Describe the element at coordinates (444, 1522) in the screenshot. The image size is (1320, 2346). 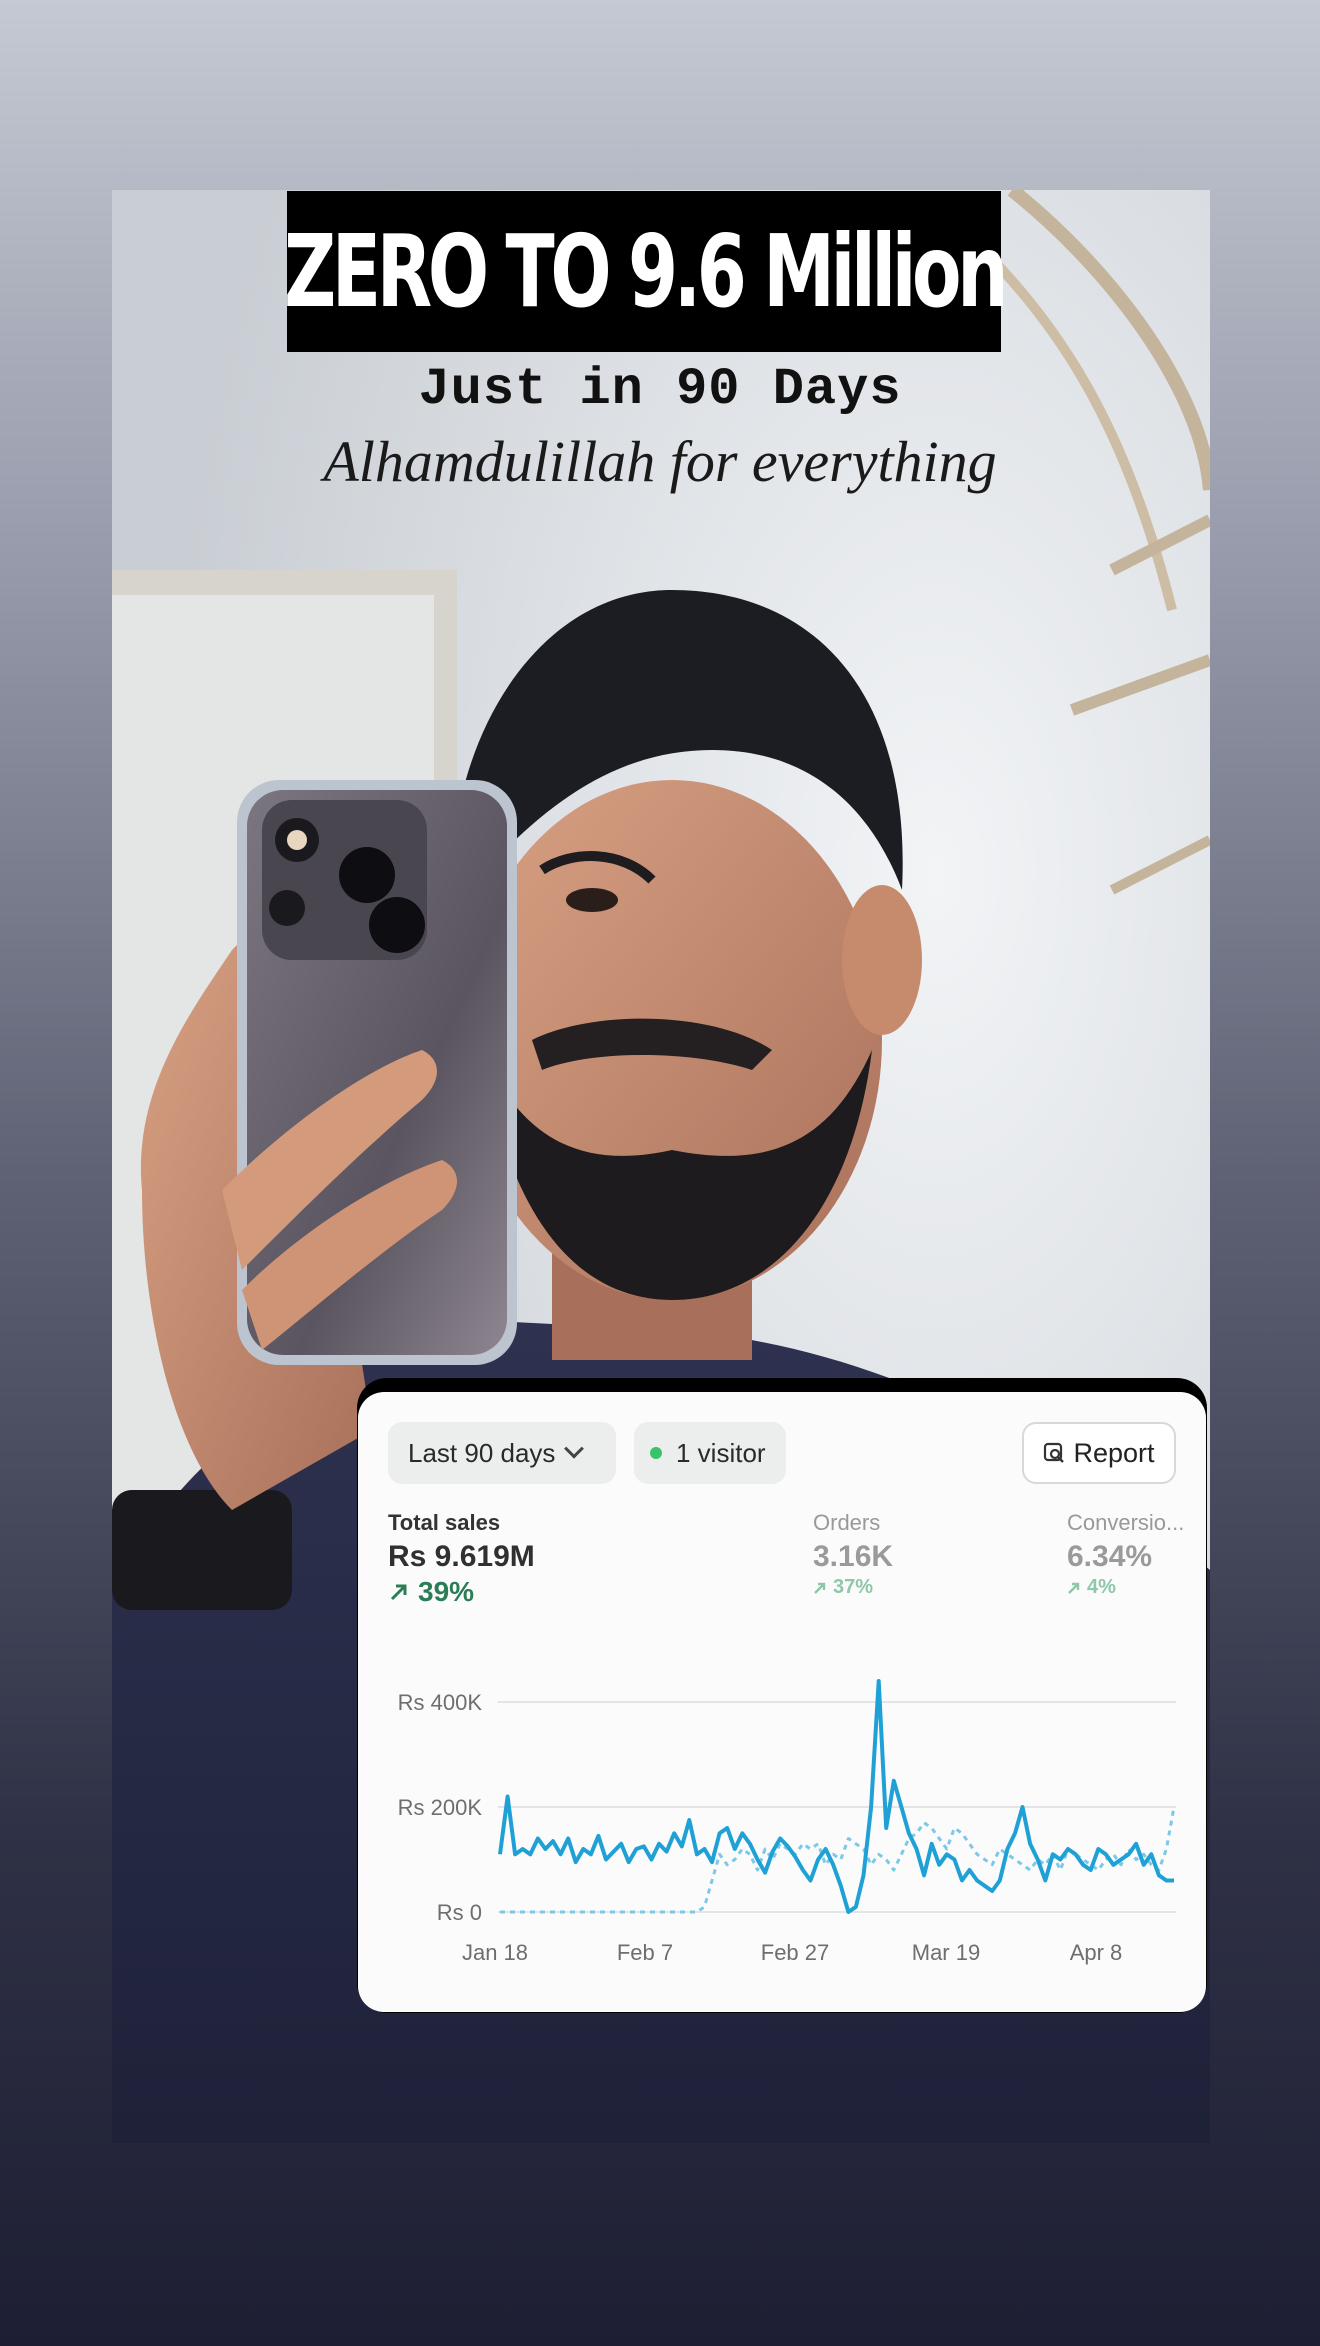
I see `metric-label: Total sales` at that location.